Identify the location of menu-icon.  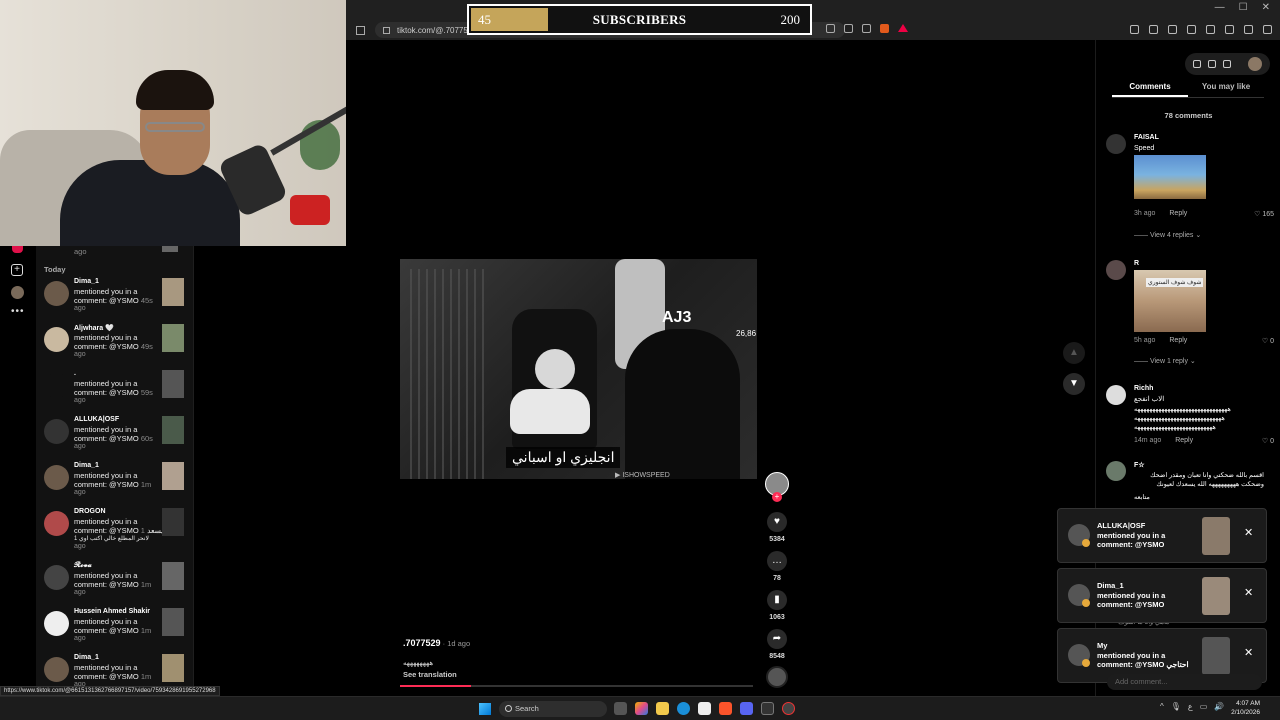
(1267, 29).